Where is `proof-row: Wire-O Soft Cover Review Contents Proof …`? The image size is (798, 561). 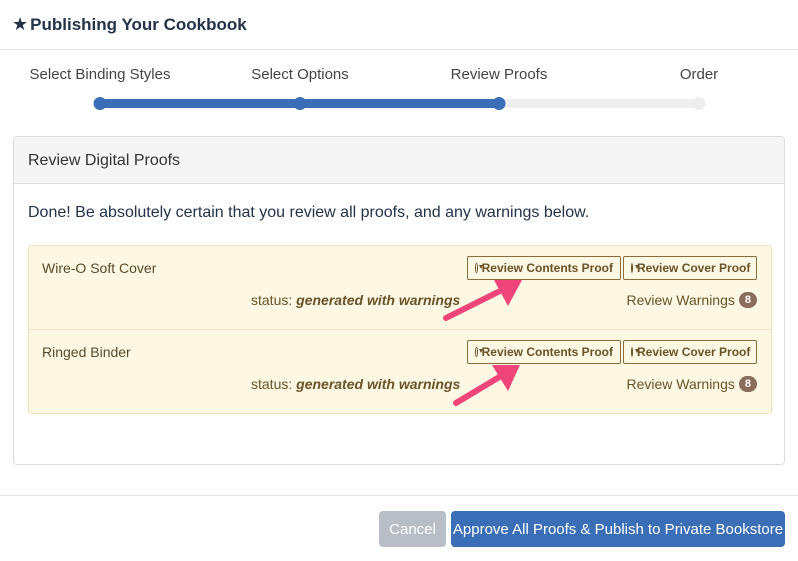
proof-row: Wire-O Soft Cover Review Contents Proof … is located at coordinates (400, 288).